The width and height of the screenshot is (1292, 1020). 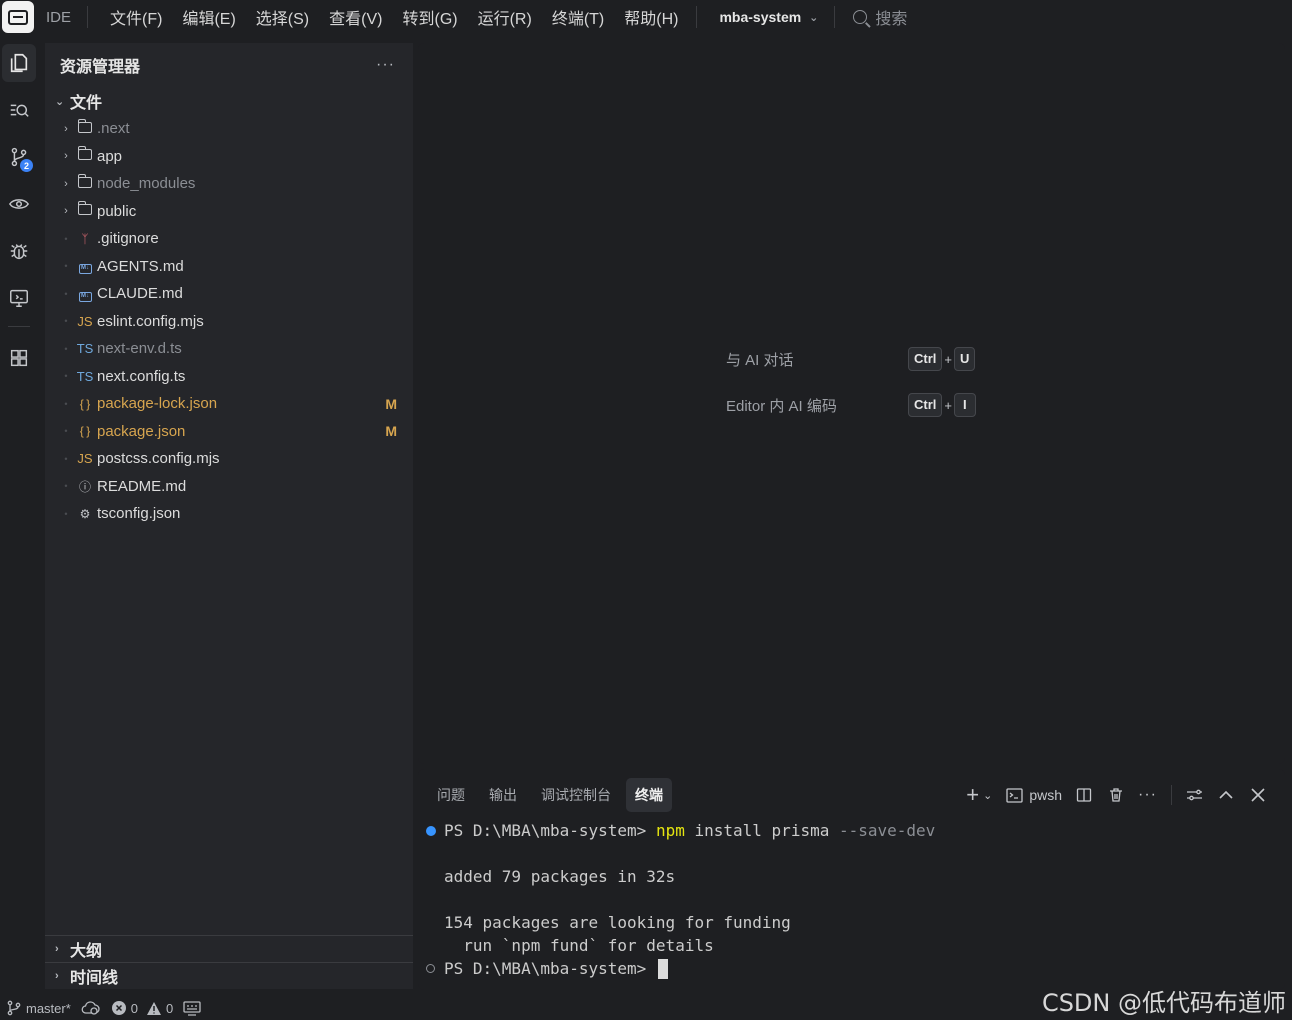 What do you see at coordinates (1014, 795) in the screenshot?
I see `terminal-icon` at bounding box center [1014, 795].